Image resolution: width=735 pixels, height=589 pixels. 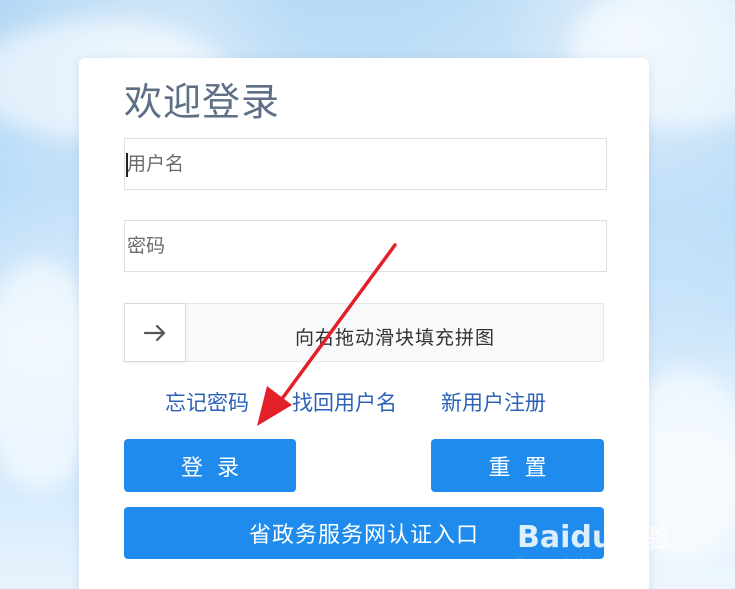 What do you see at coordinates (127, 165) in the screenshot?
I see `text-cursor` at bounding box center [127, 165].